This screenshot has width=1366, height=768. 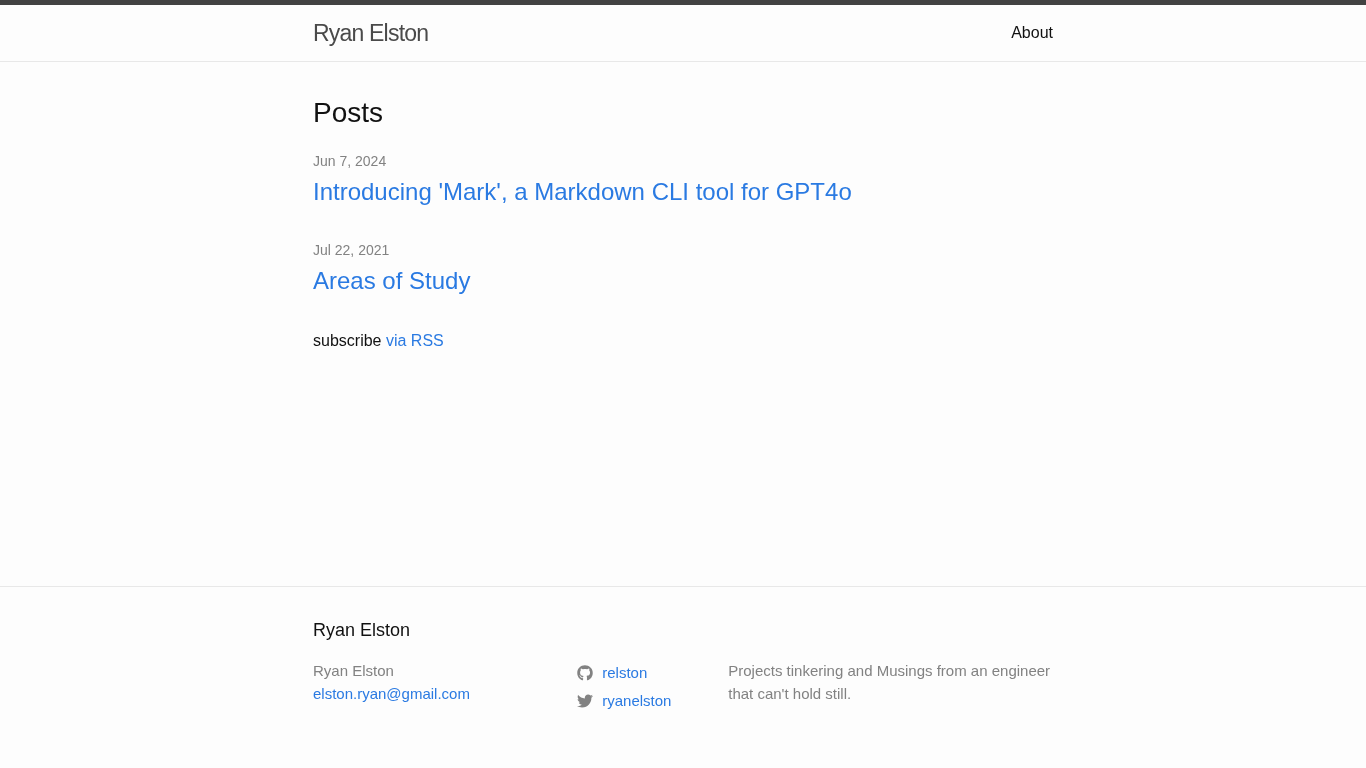 I want to click on nav-link: About, so click(x=1032, y=33).